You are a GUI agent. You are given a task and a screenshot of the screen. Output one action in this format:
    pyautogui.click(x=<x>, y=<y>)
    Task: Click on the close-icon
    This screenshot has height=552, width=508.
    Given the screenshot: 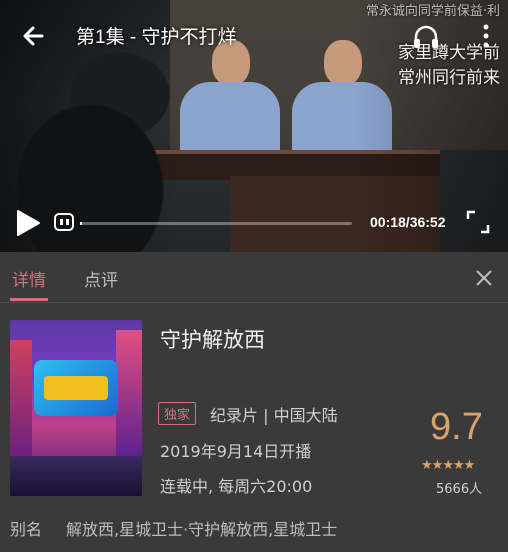 What is the action you would take?
    pyautogui.click(x=484, y=278)
    